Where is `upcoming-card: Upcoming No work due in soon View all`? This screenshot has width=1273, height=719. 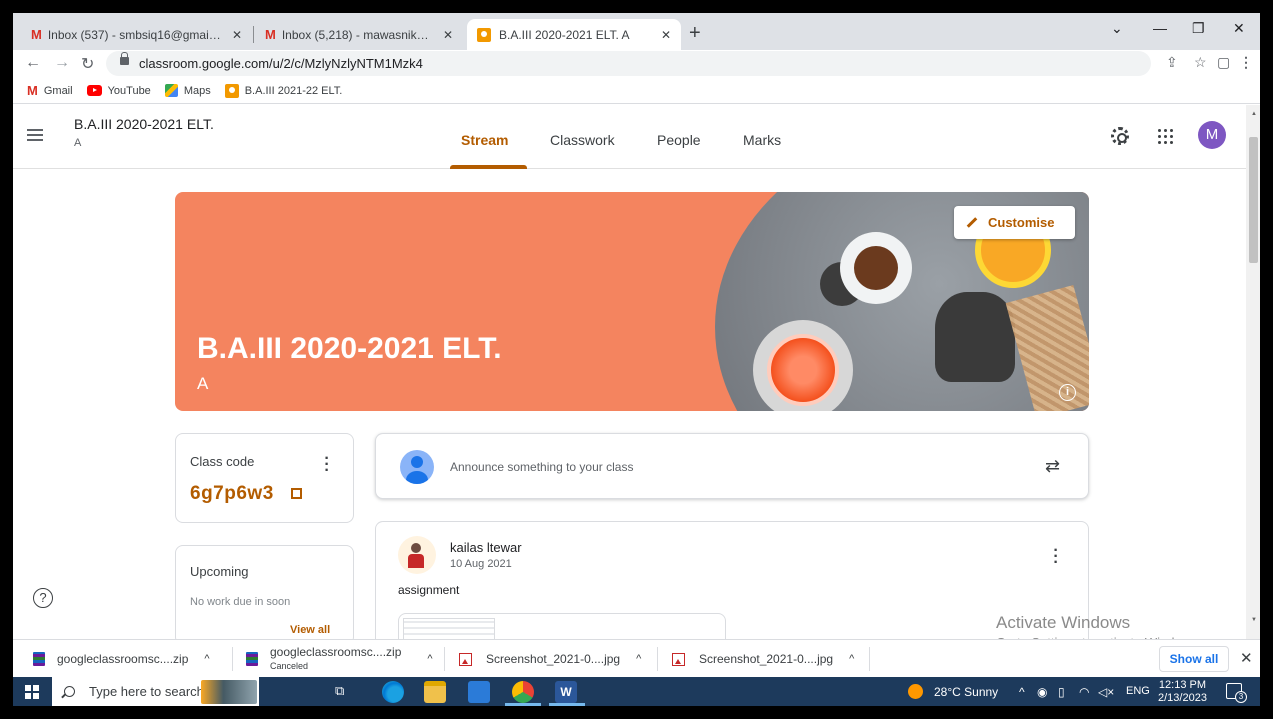
upcoming-card: Upcoming No work due in soon View all is located at coordinates (264, 595).